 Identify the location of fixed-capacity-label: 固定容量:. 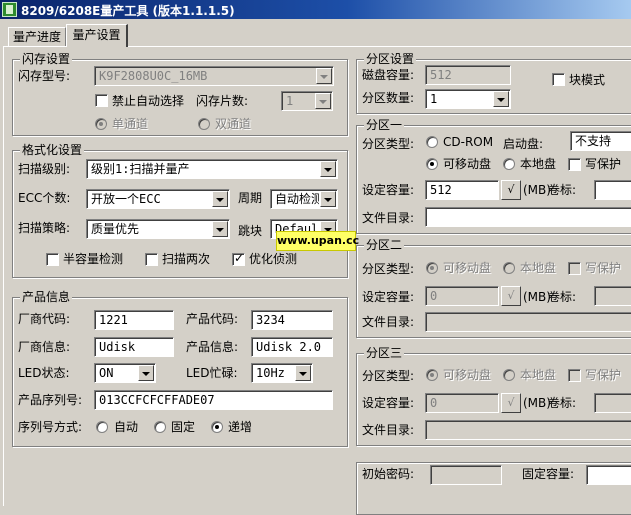
(548, 474).